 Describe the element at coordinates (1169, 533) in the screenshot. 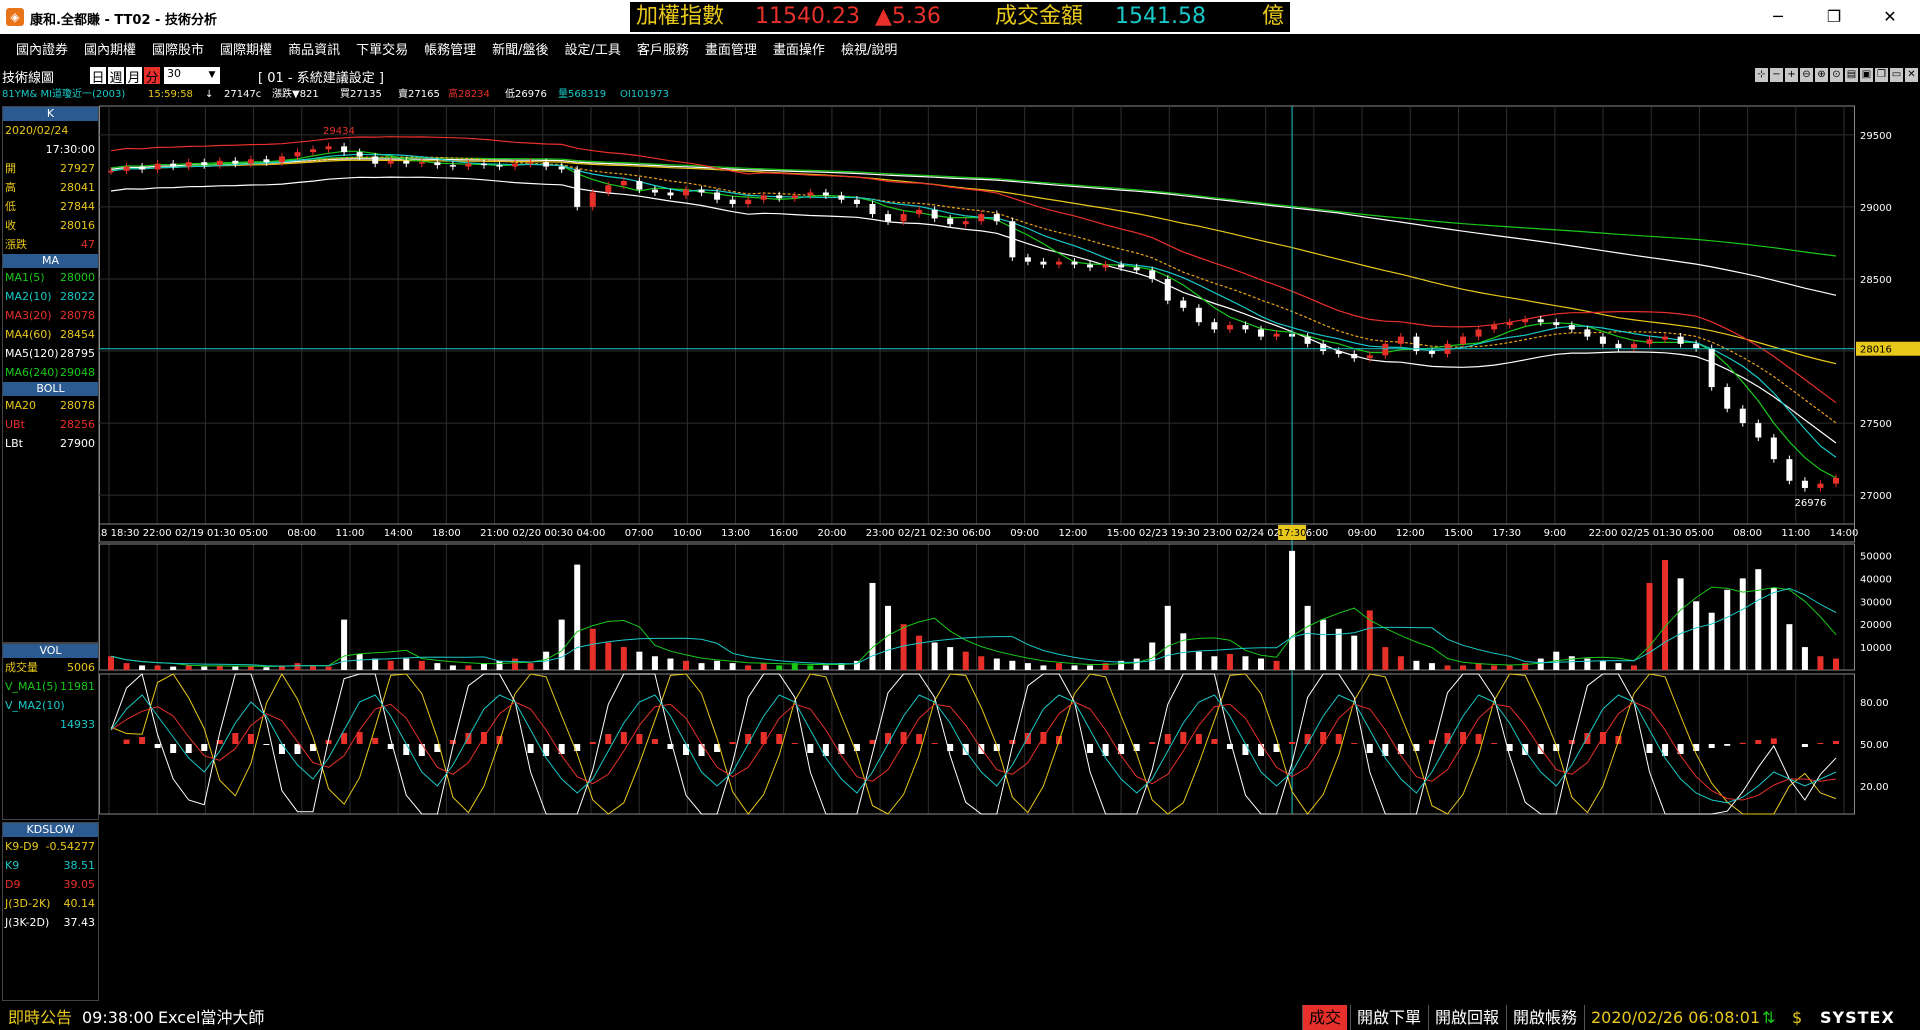

I see `x-tick-label: 02/23 19:30` at that location.